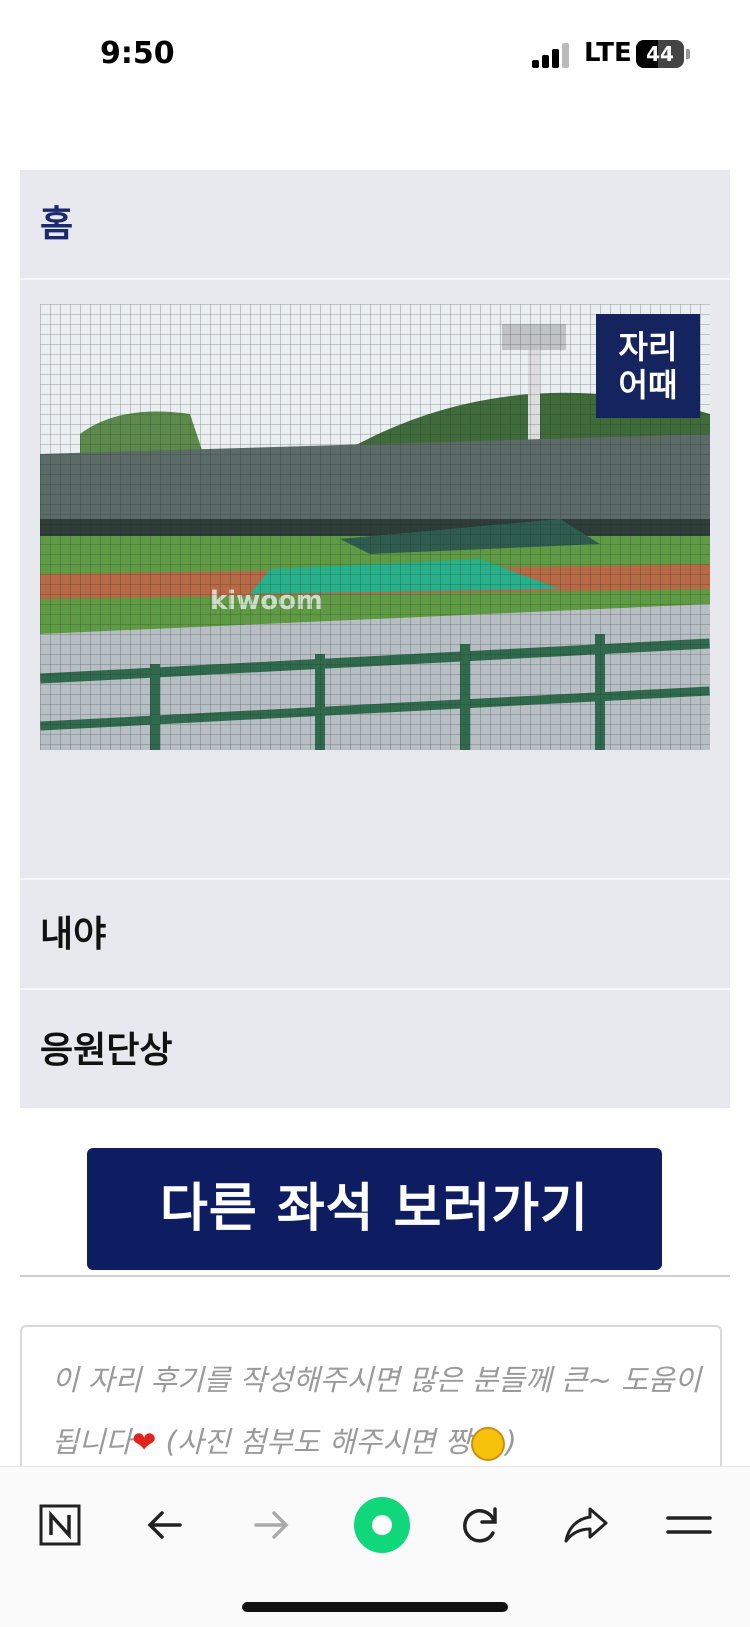  What do you see at coordinates (144, 1442) in the screenshot?
I see `heart-icon: ❤` at bounding box center [144, 1442].